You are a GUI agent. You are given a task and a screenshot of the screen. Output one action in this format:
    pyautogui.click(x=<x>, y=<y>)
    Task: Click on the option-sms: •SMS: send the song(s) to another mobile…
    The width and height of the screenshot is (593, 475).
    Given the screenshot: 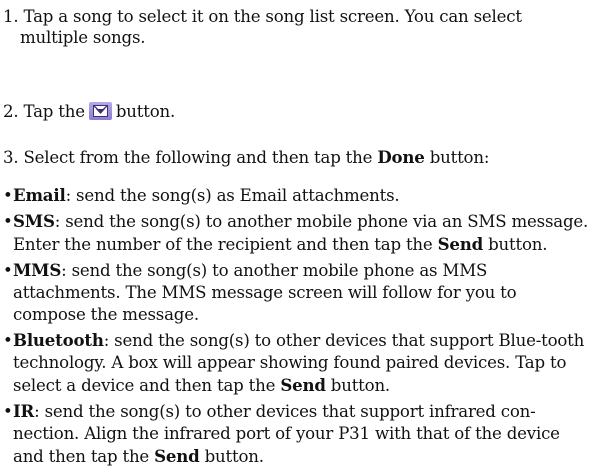 What is the action you would take?
    pyautogui.click(x=296, y=232)
    